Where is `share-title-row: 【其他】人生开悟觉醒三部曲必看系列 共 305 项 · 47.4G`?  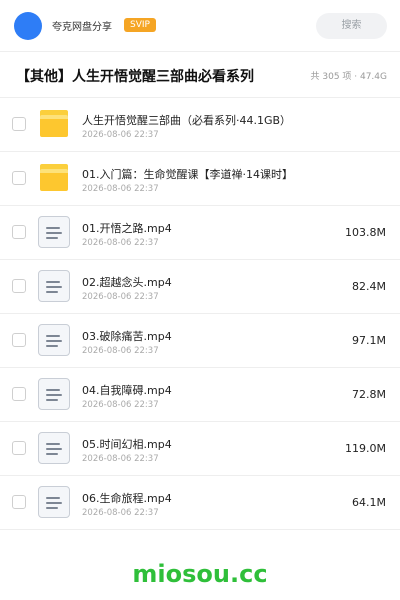 share-title-row: 【其他】人生开悟觉醒三部曲必看系列 共 305 项 · 47.4G is located at coordinates (200, 75).